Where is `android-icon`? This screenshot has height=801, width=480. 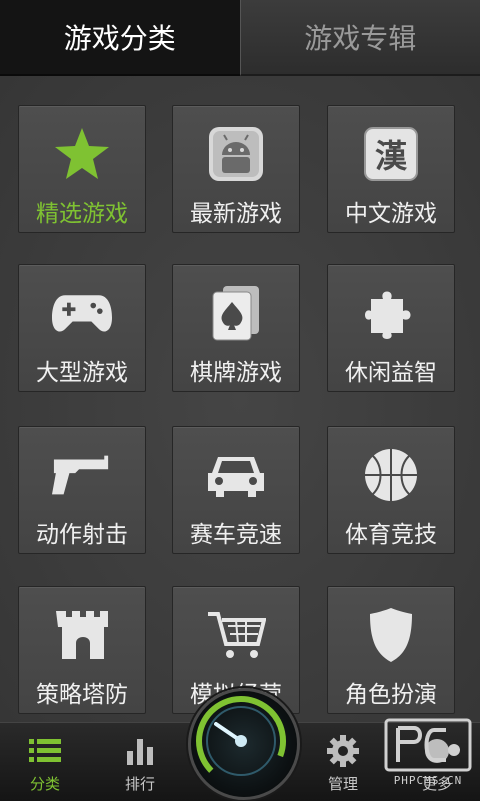
android-icon is located at coordinates (236, 154).